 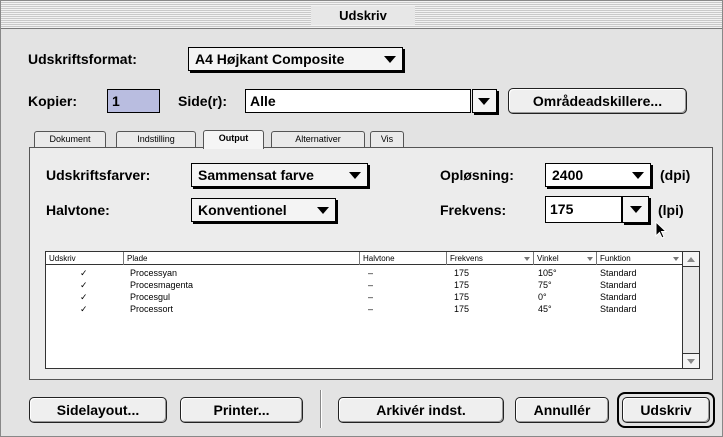 What do you see at coordinates (154, 273) in the screenshot?
I see `plate-name: Processyan` at bounding box center [154, 273].